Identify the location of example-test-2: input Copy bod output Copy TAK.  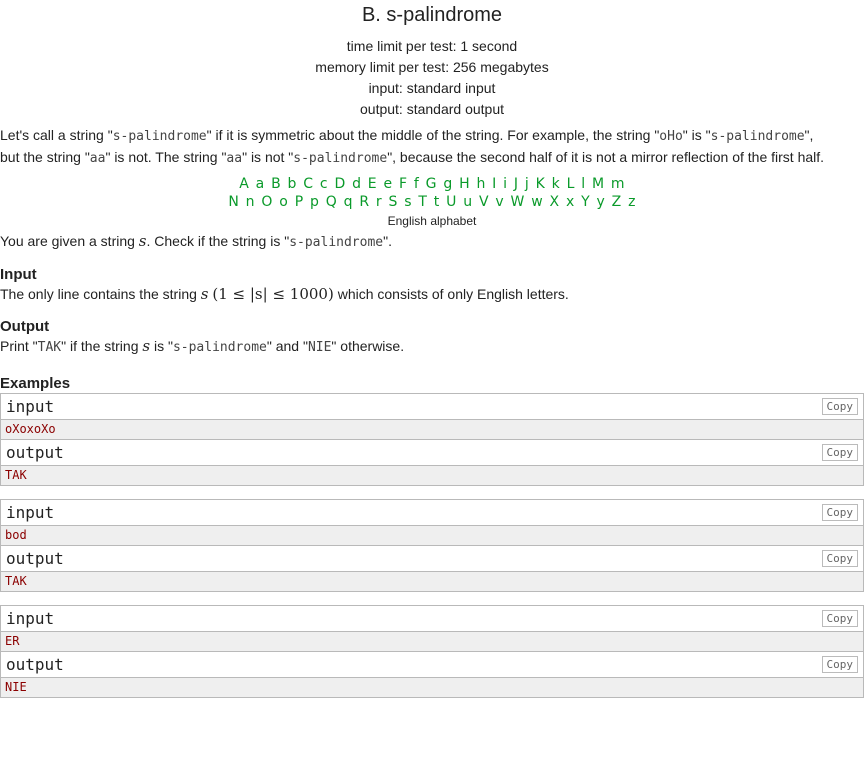
(432, 545).